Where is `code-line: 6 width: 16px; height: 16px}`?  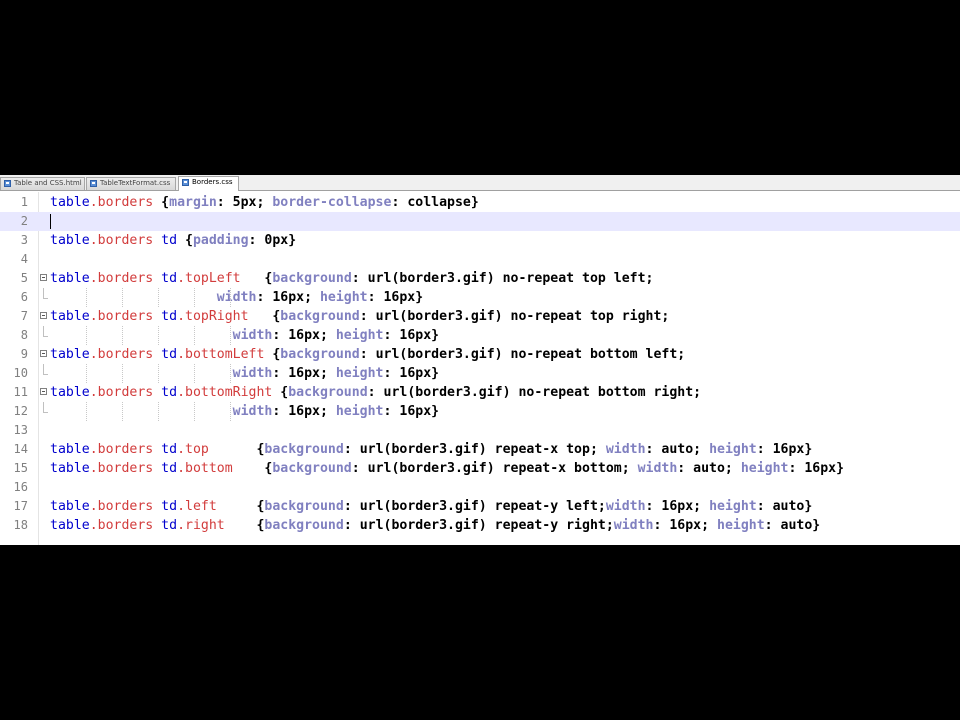 code-line: 6 width: 16px; height: 16px} is located at coordinates (480, 297).